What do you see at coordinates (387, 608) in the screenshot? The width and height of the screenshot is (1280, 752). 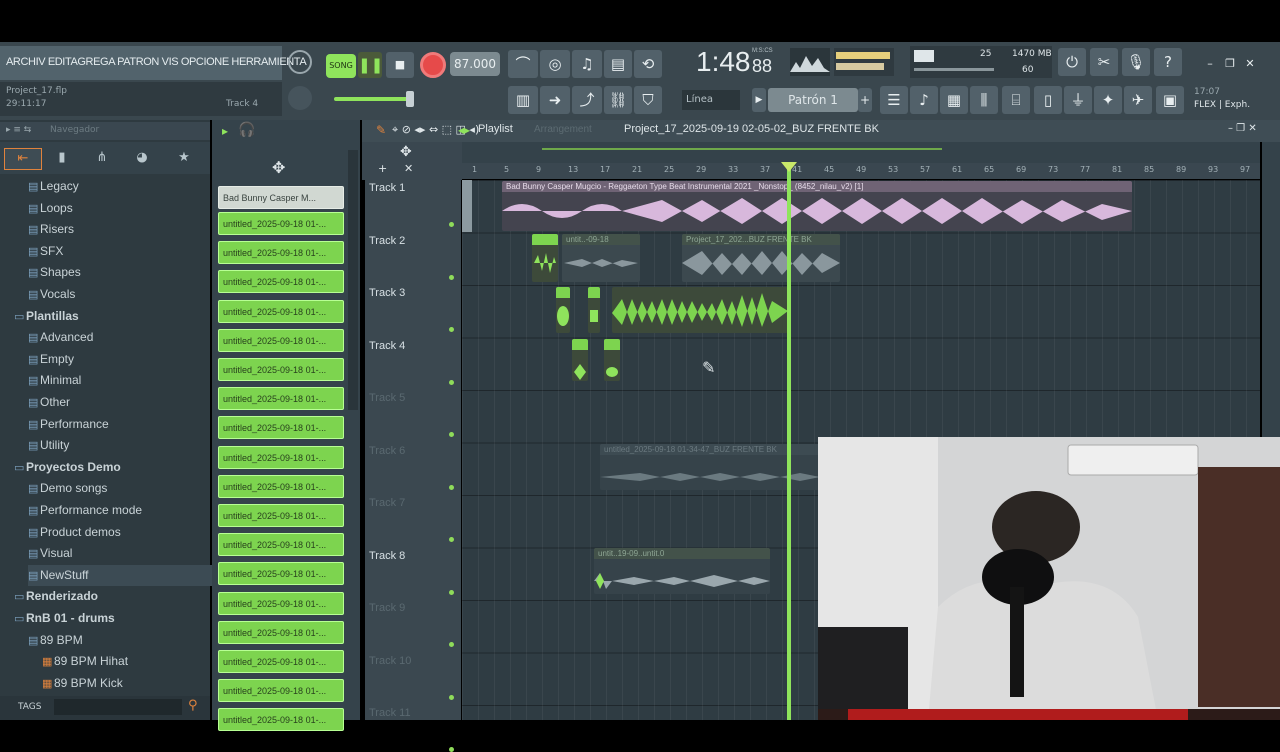 I see `track-header-label: Track 9` at bounding box center [387, 608].